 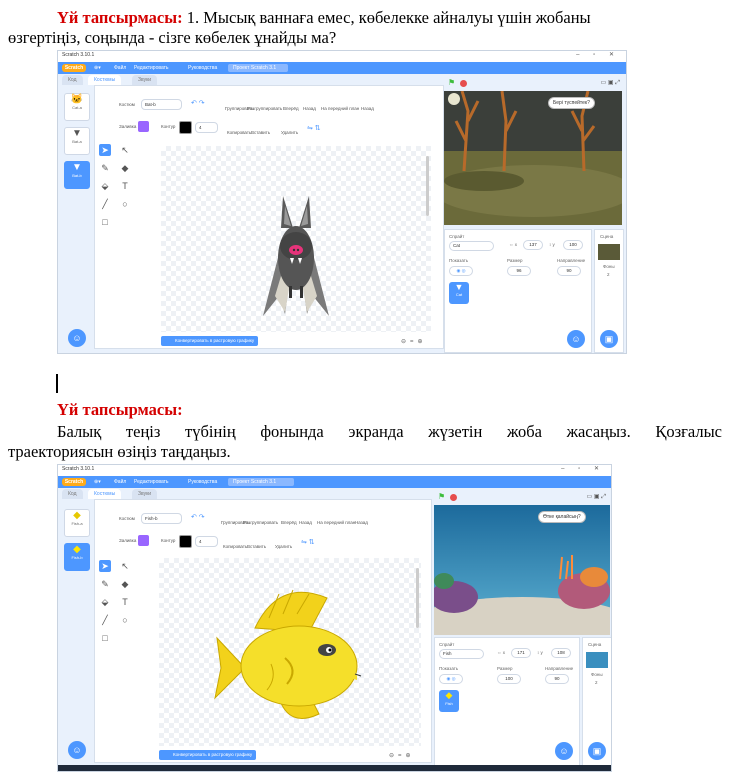 I want to click on menu-edit: Редактировать, so click(x=151, y=482).